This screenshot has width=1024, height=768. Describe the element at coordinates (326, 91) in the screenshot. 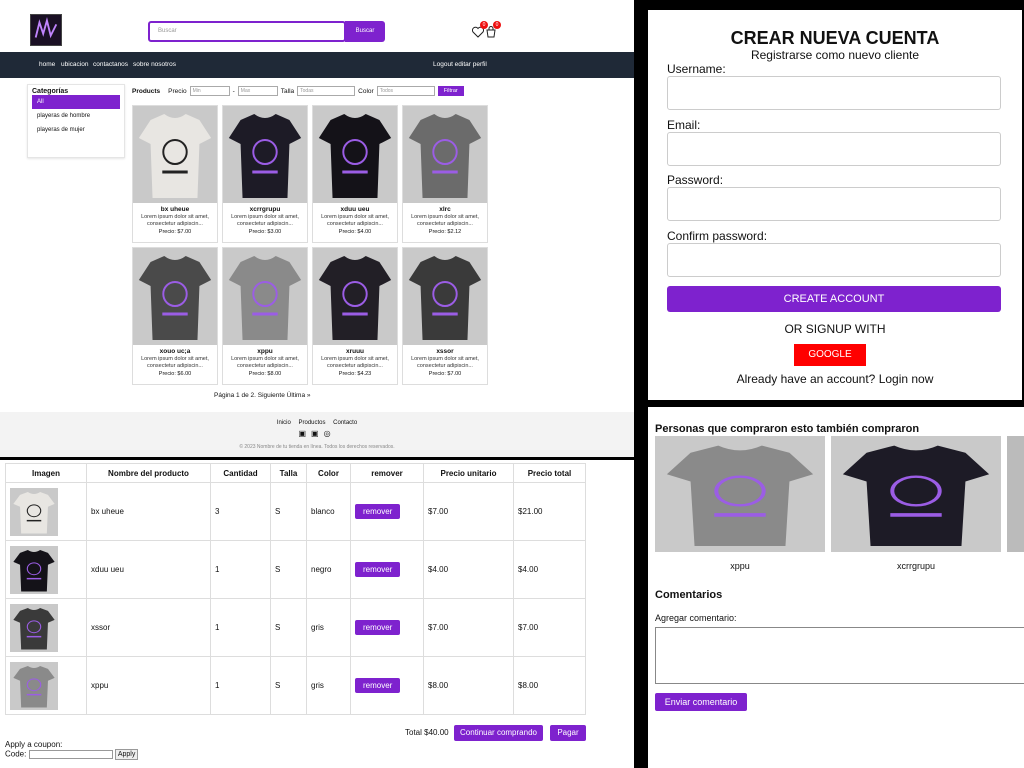

I see `size-select: Todas` at that location.